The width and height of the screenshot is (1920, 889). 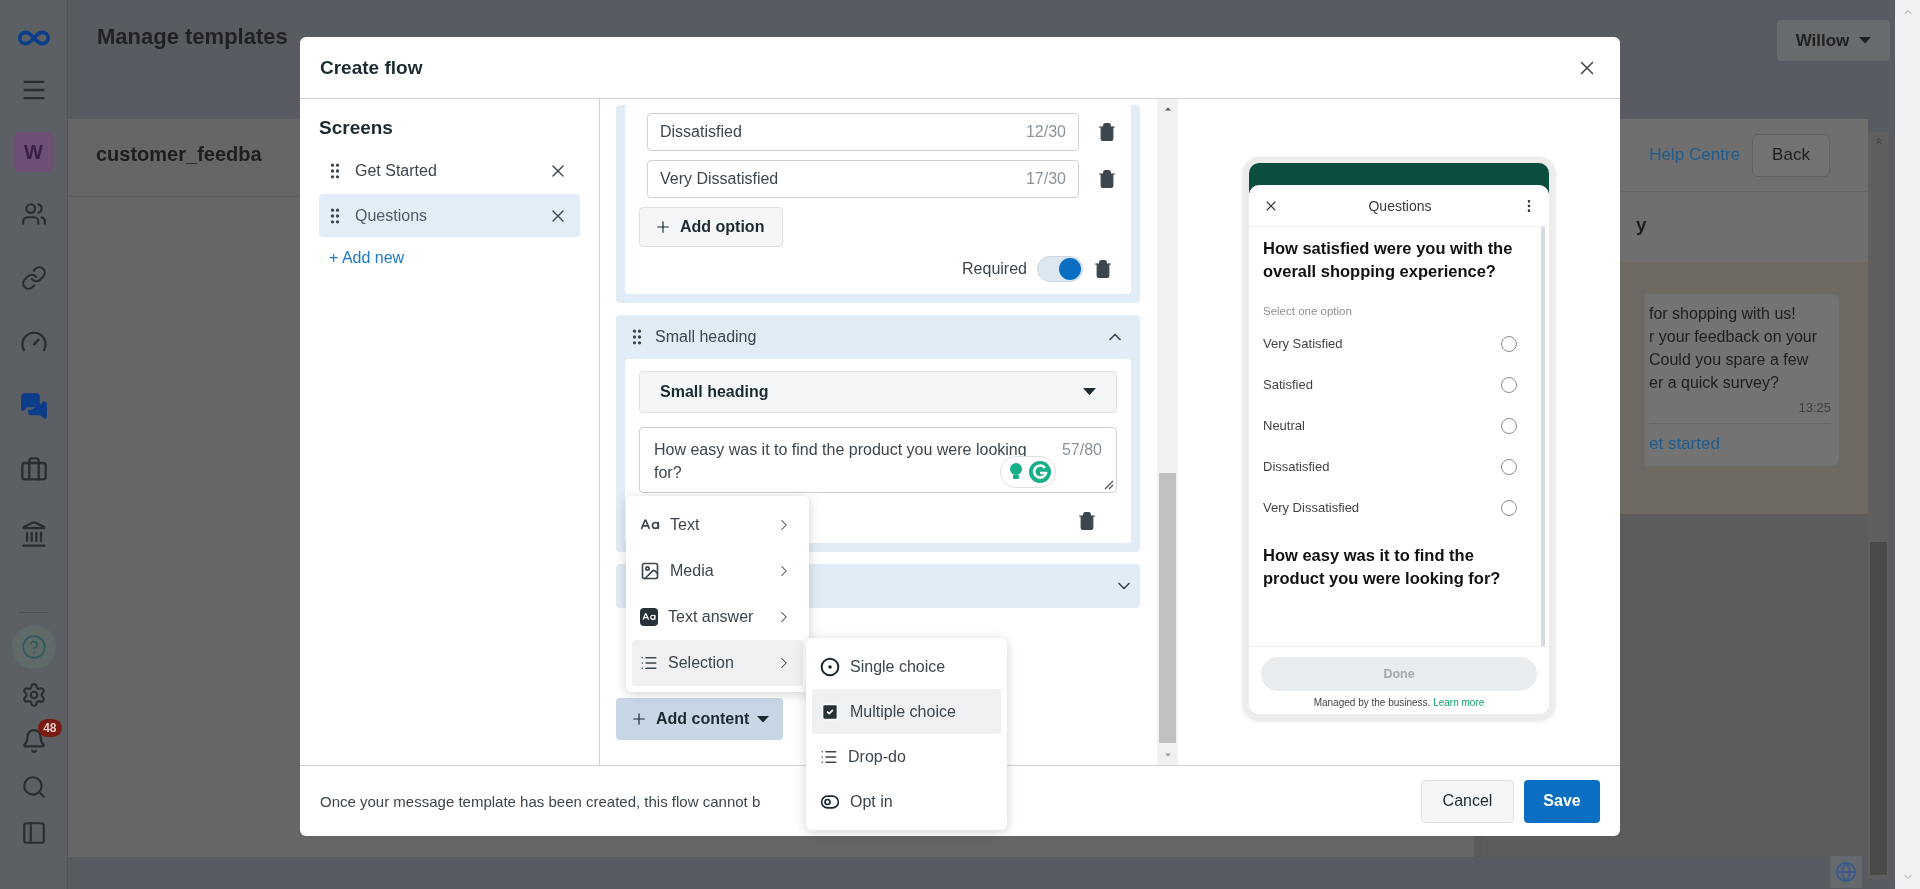 I want to click on char-count: 12/30, so click(x=1045, y=132).